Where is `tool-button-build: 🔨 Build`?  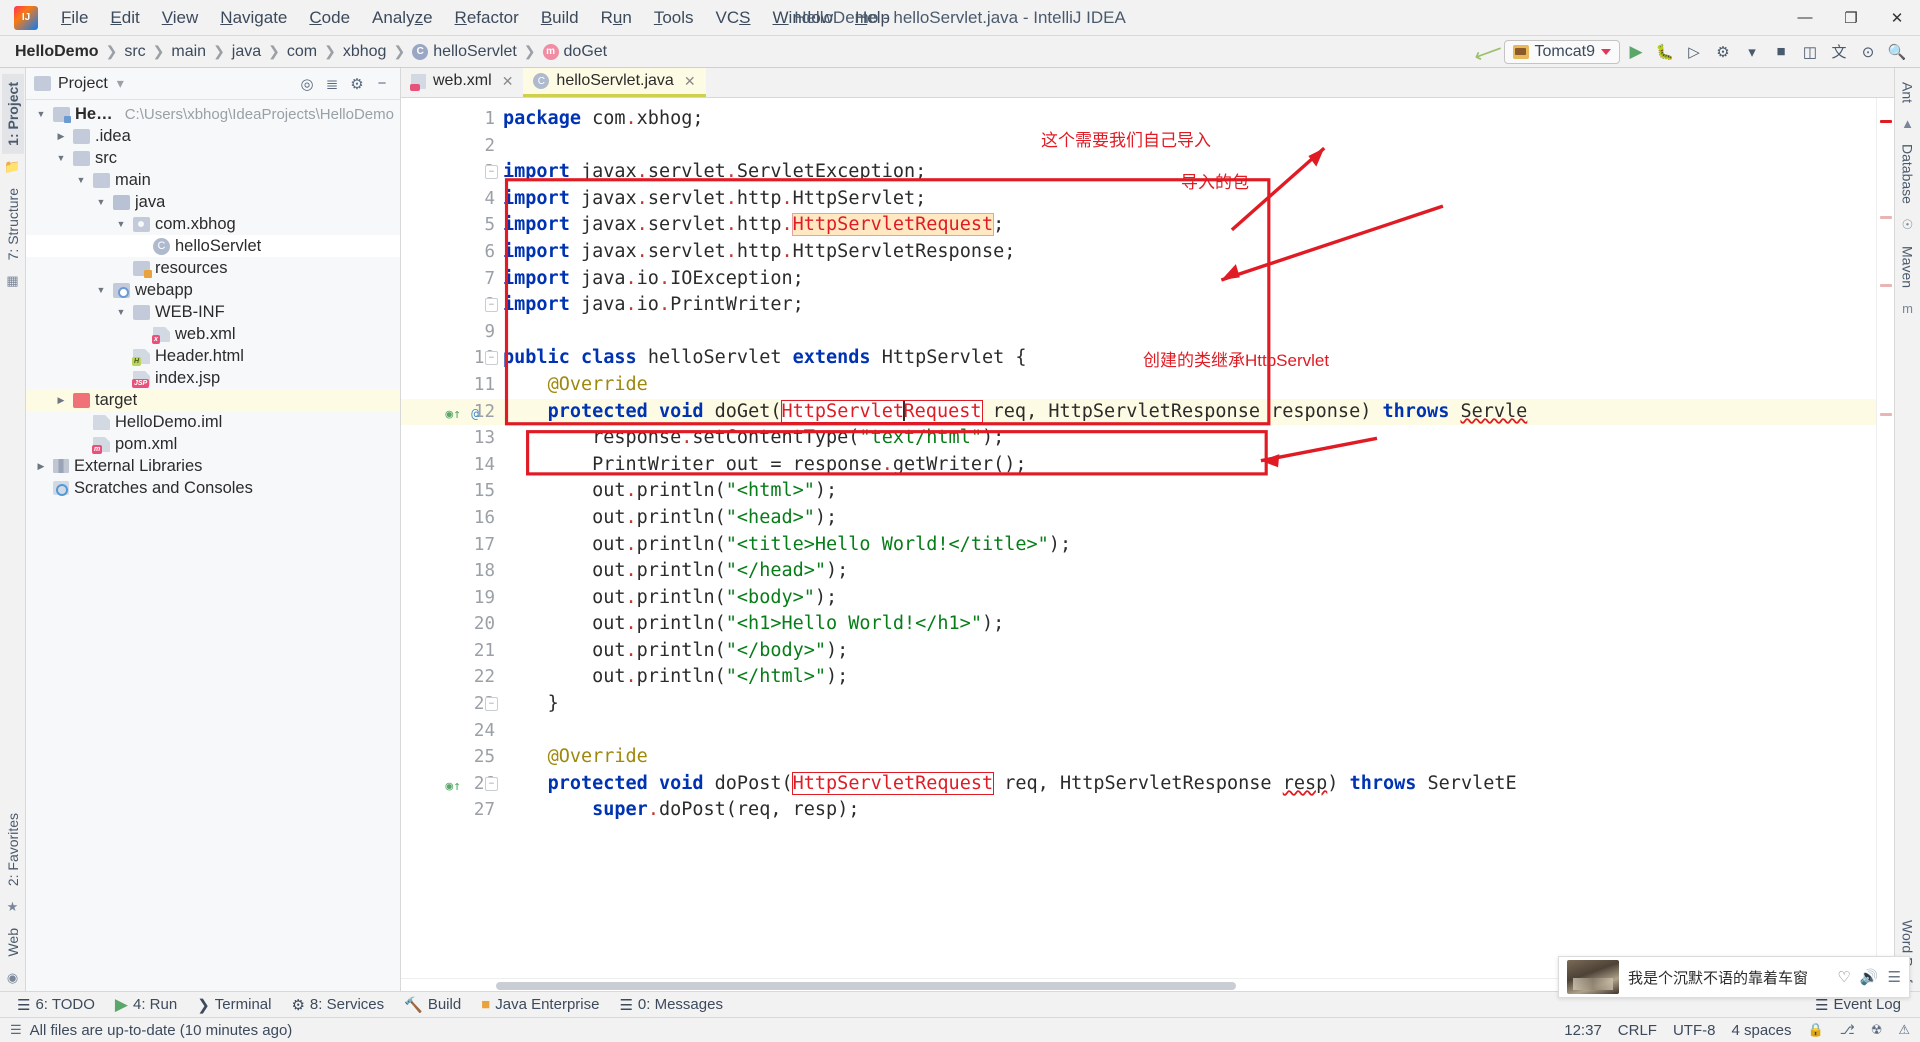 tool-button-build: 🔨 Build is located at coordinates (432, 1005).